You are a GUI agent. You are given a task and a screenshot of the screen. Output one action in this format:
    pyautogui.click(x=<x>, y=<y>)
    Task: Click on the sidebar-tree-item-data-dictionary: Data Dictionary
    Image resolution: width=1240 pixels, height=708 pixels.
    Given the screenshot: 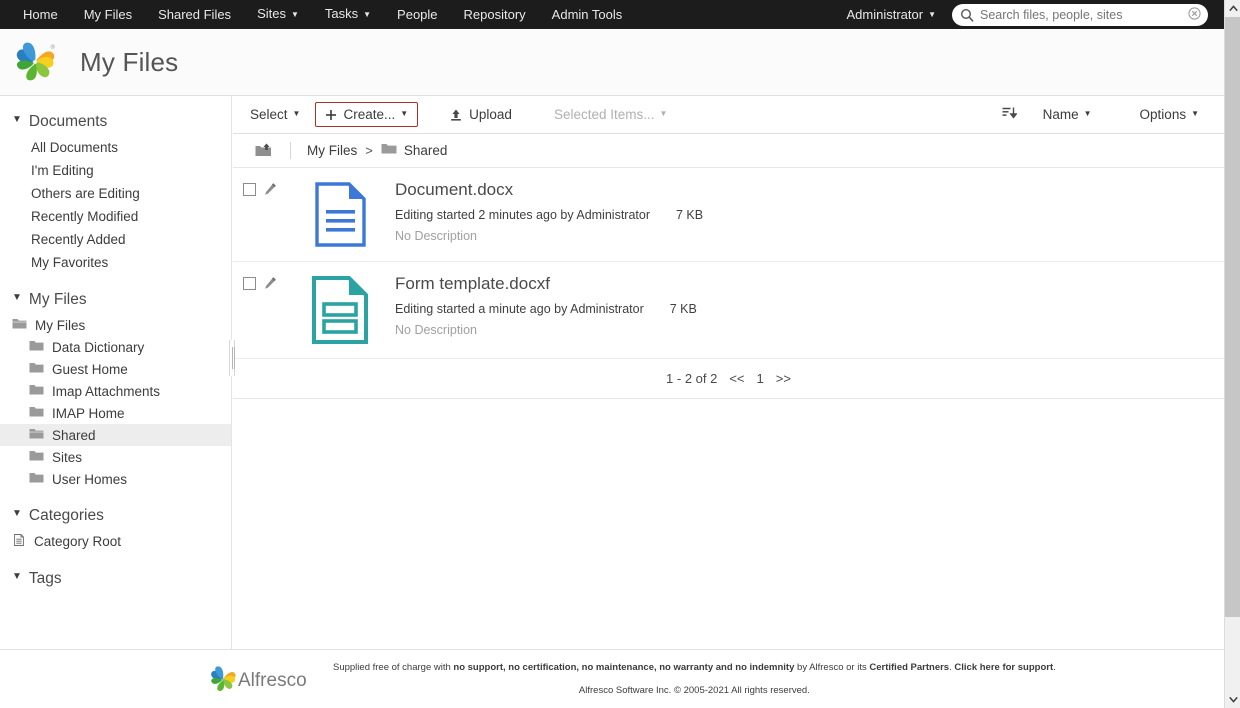 What is the action you would take?
    pyautogui.click(x=115, y=347)
    